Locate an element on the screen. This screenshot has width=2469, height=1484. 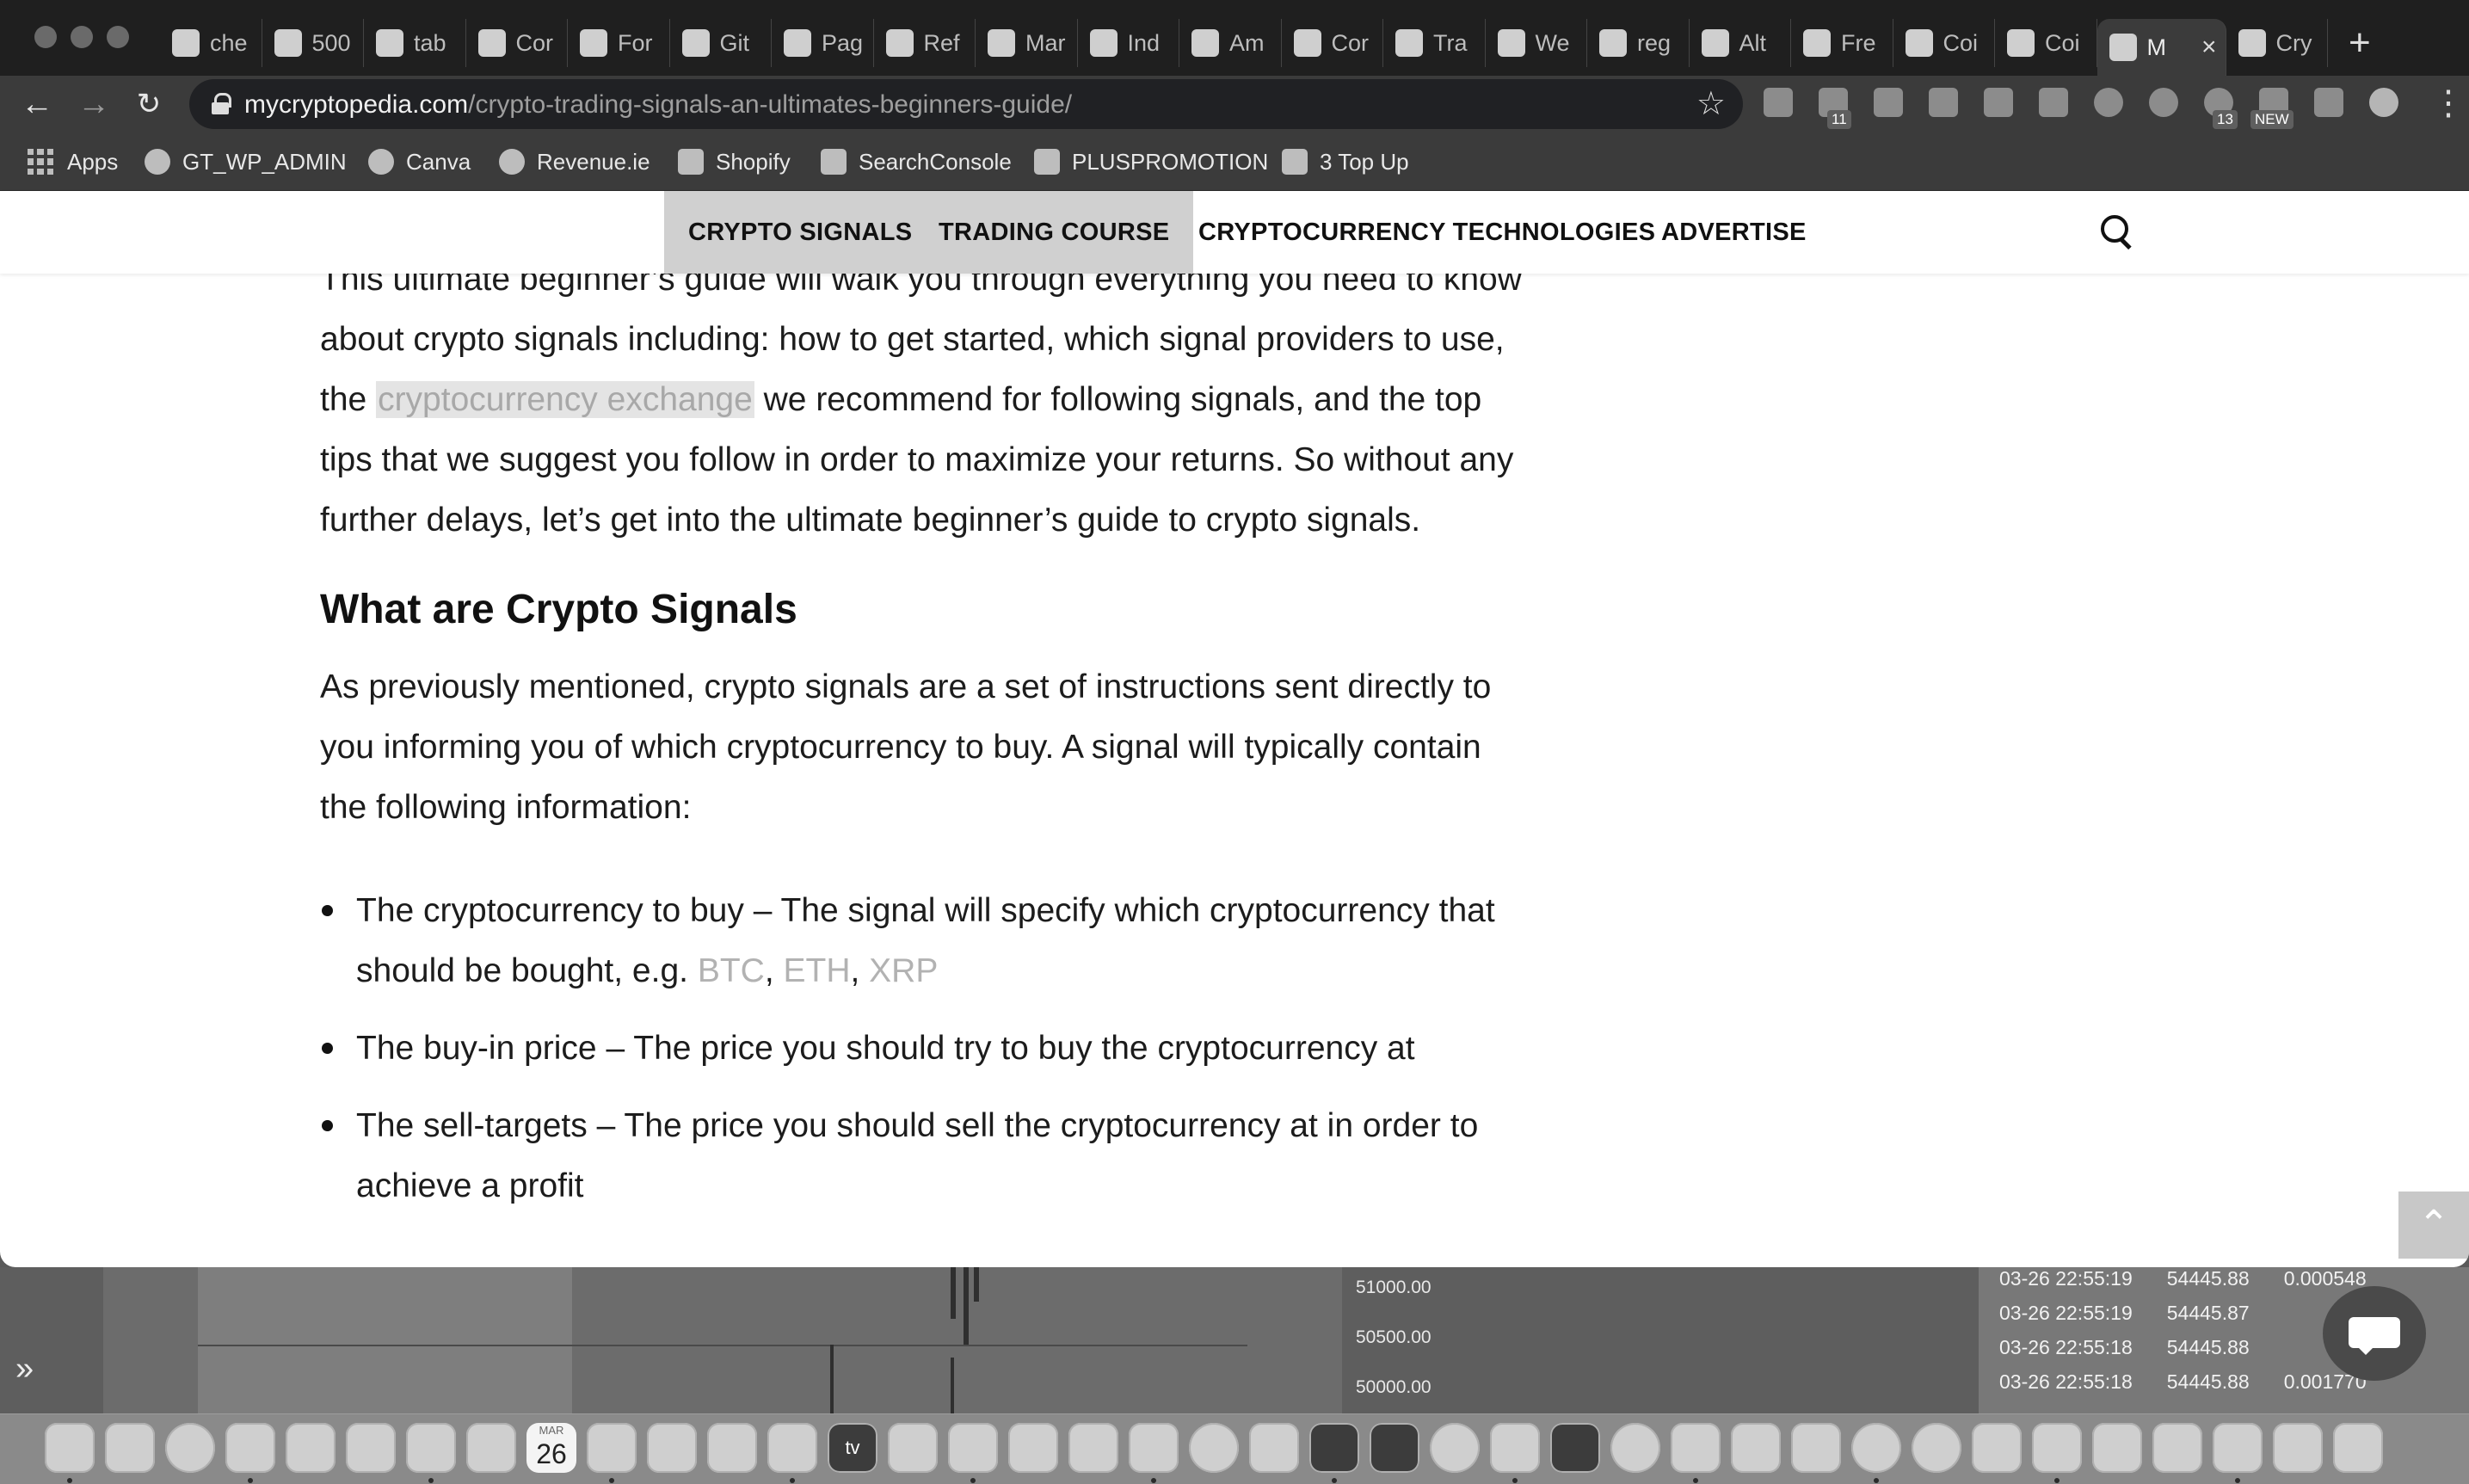
scroll-to-top-button: ⌃ is located at coordinates (2433, 1225).